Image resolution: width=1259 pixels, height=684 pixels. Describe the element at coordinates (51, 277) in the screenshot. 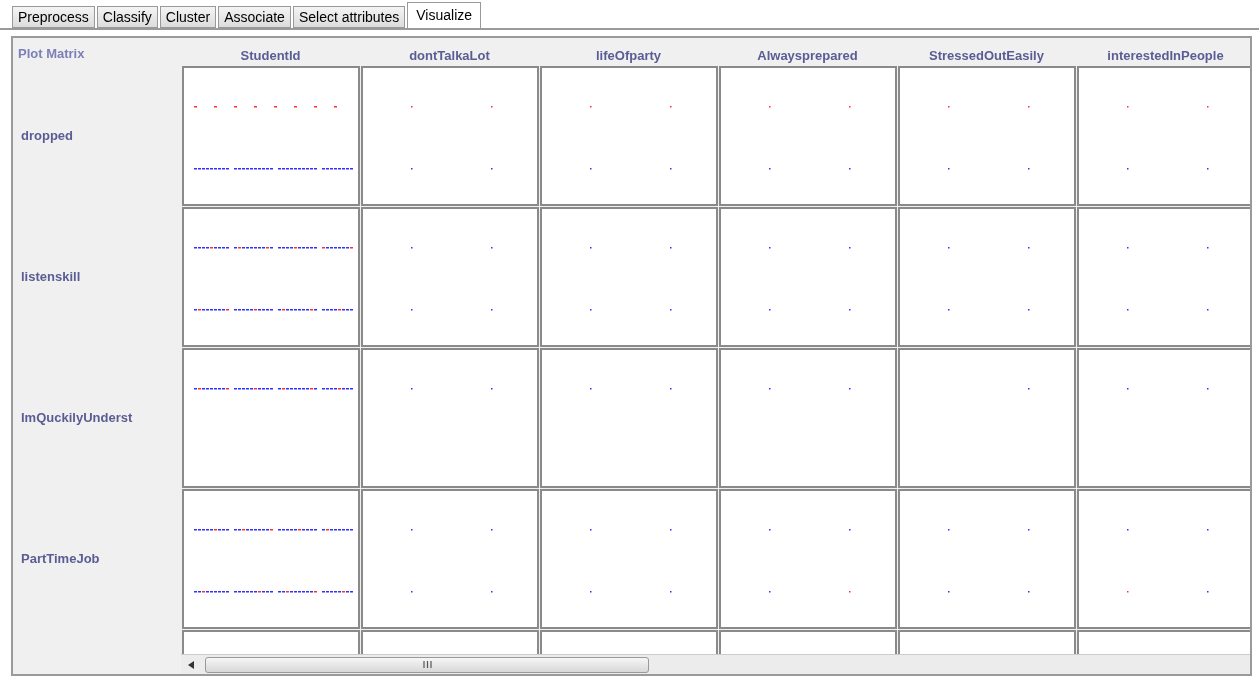

I see `row-label: listenskill` at that location.